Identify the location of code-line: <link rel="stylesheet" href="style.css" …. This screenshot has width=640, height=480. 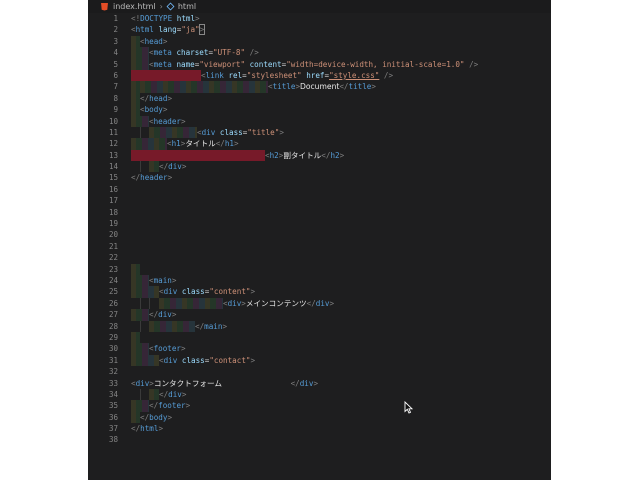
(341, 75).